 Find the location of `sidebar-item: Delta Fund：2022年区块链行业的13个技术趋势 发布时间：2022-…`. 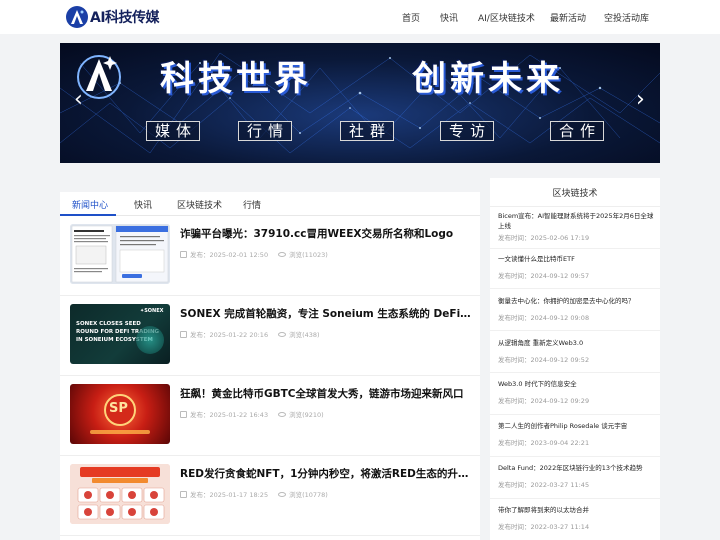

sidebar-item: Delta Fund：2022年区块链行业的13个技术趋势 发布时间：2022-… is located at coordinates (576, 476).